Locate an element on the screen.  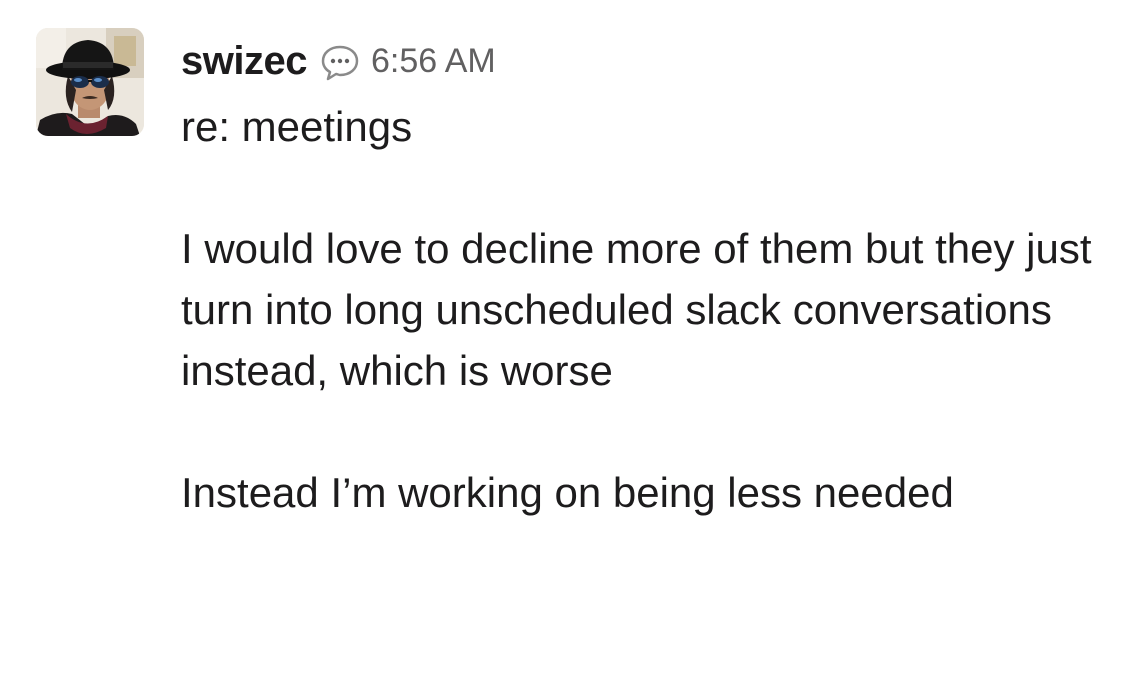
speech-bubble-icon is located at coordinates (340, 63).